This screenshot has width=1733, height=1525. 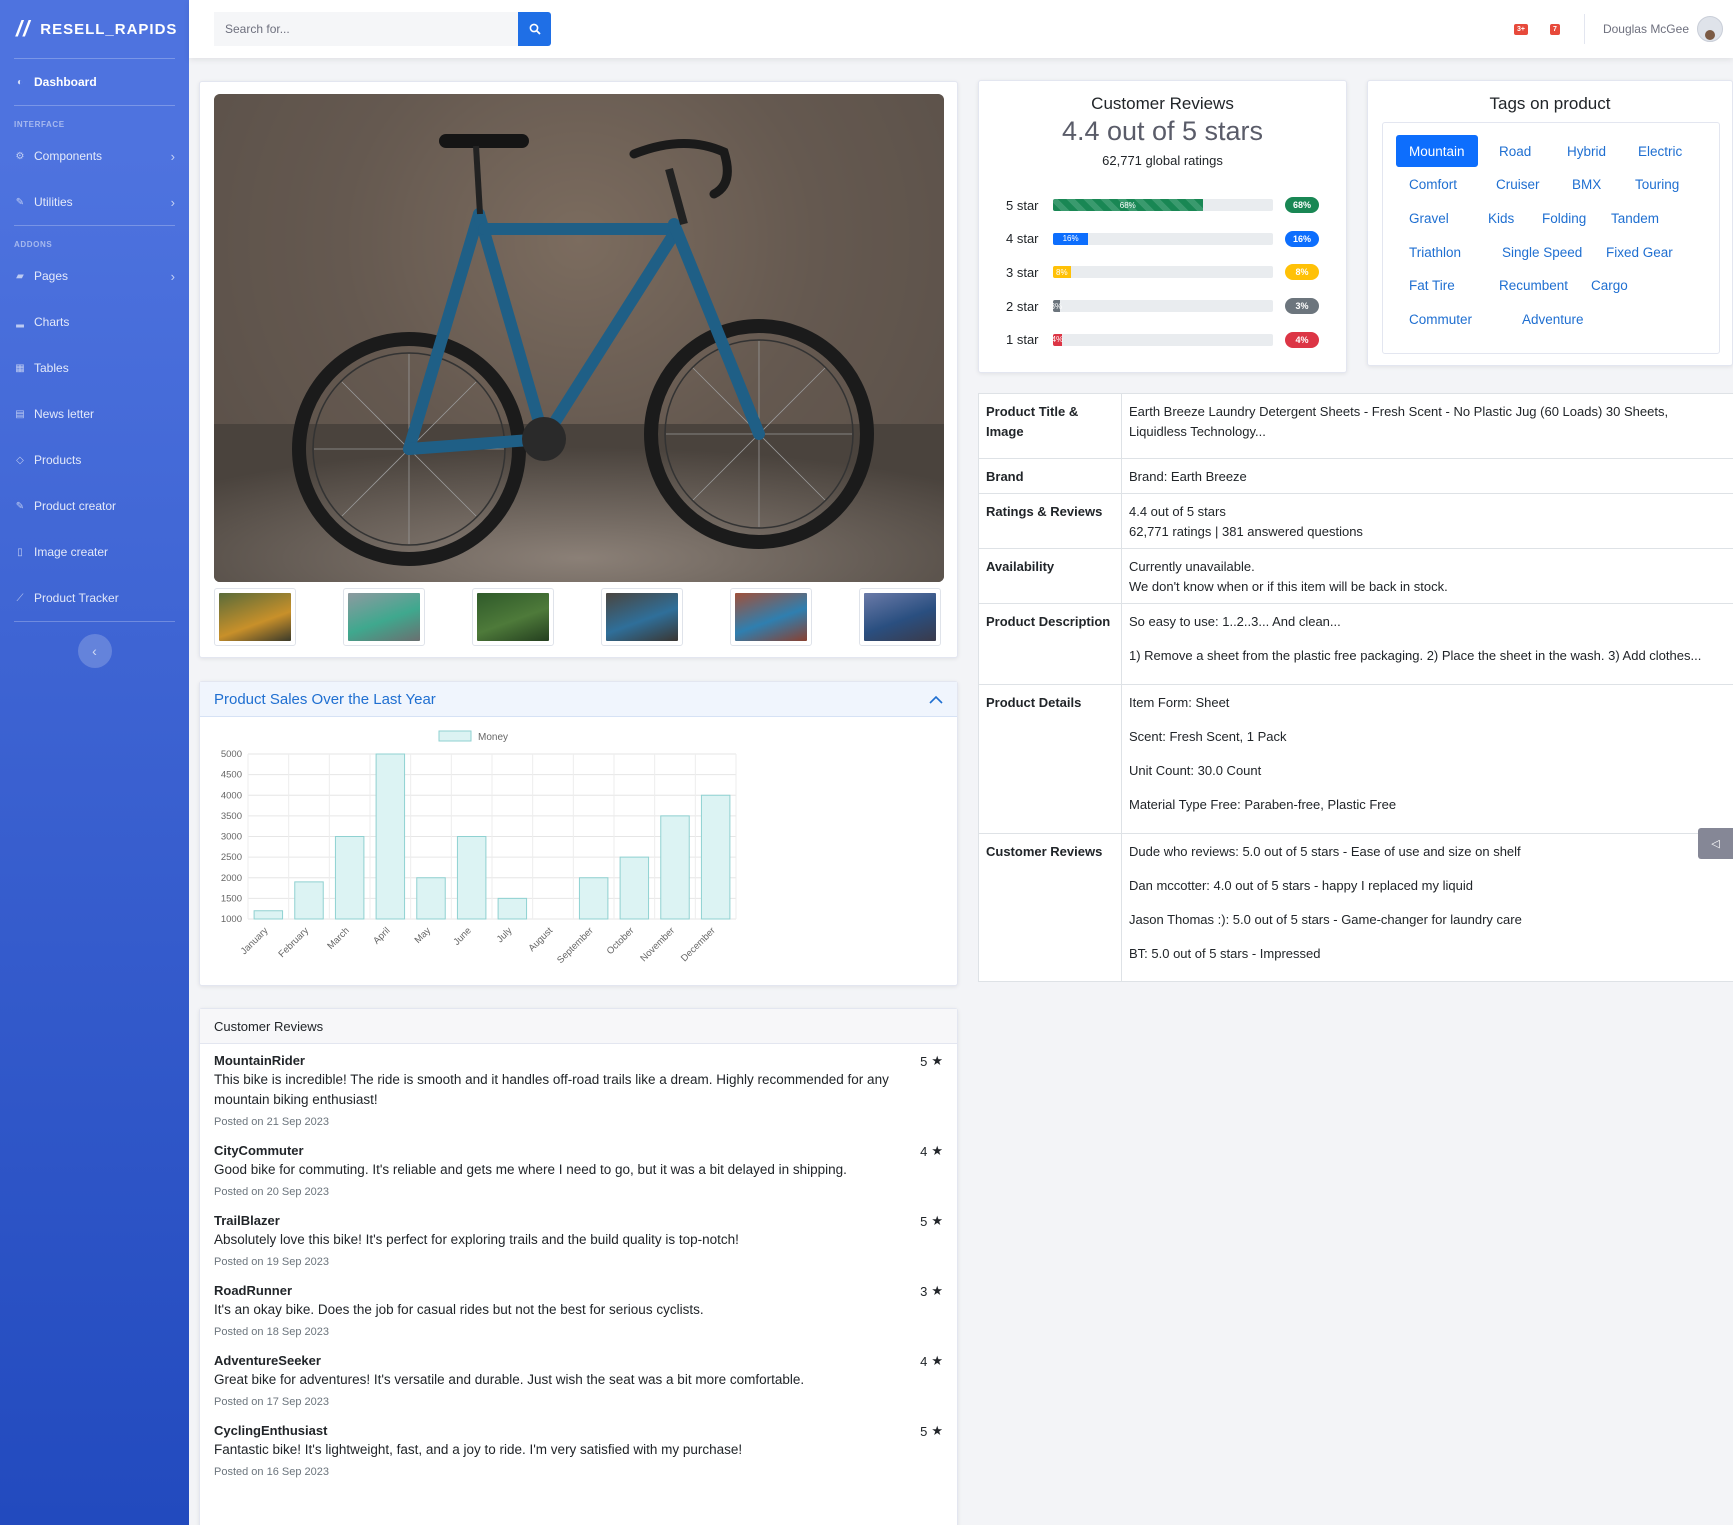 I want to click on messages-button: 7, so click(x=1555, y=29).